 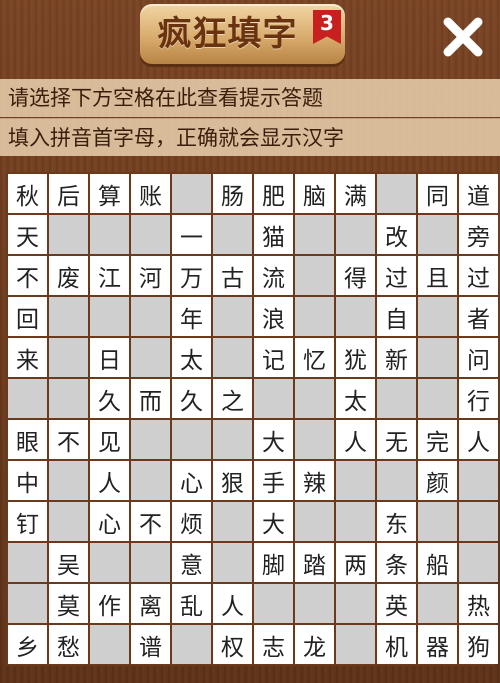 I want to click on grid-cell-filled: 新, so click(x=396, y=357).